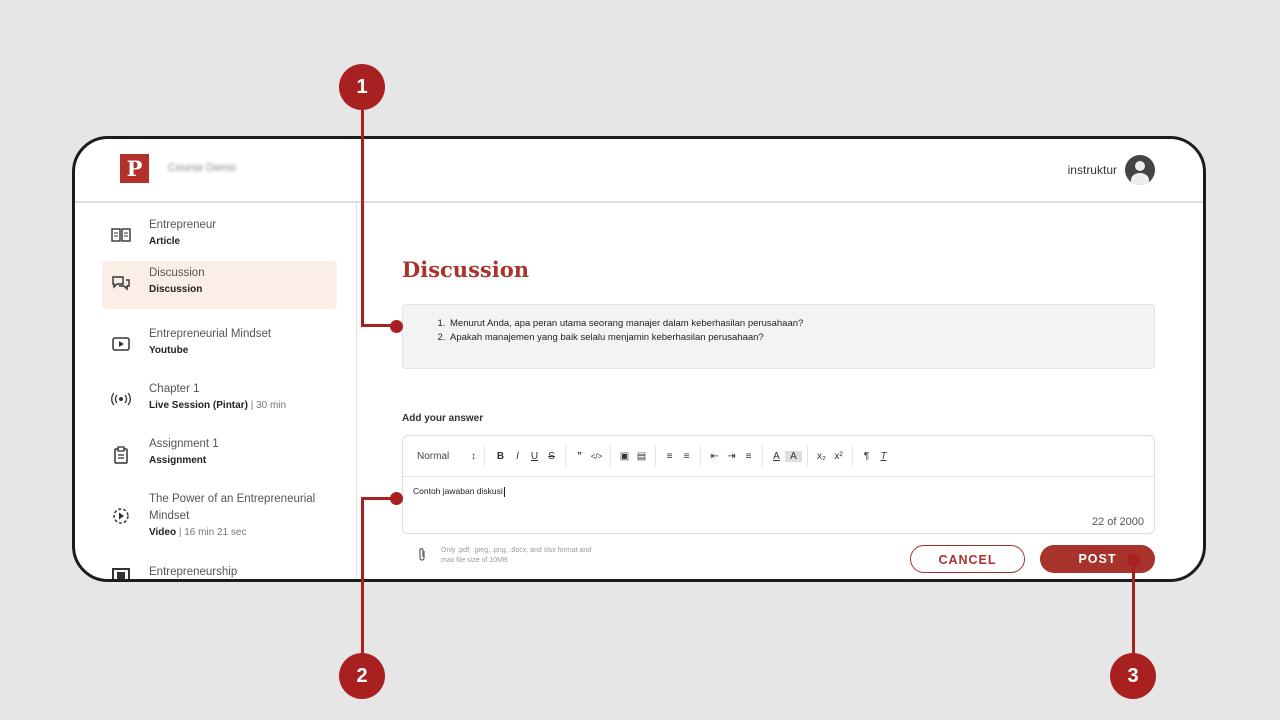 This screenshot has width=1280, height=720. Describe the element at coordinates (211, 532) in the screenshot. I see `sidebar-item-duration: | 16 min 21 sec` at that location.